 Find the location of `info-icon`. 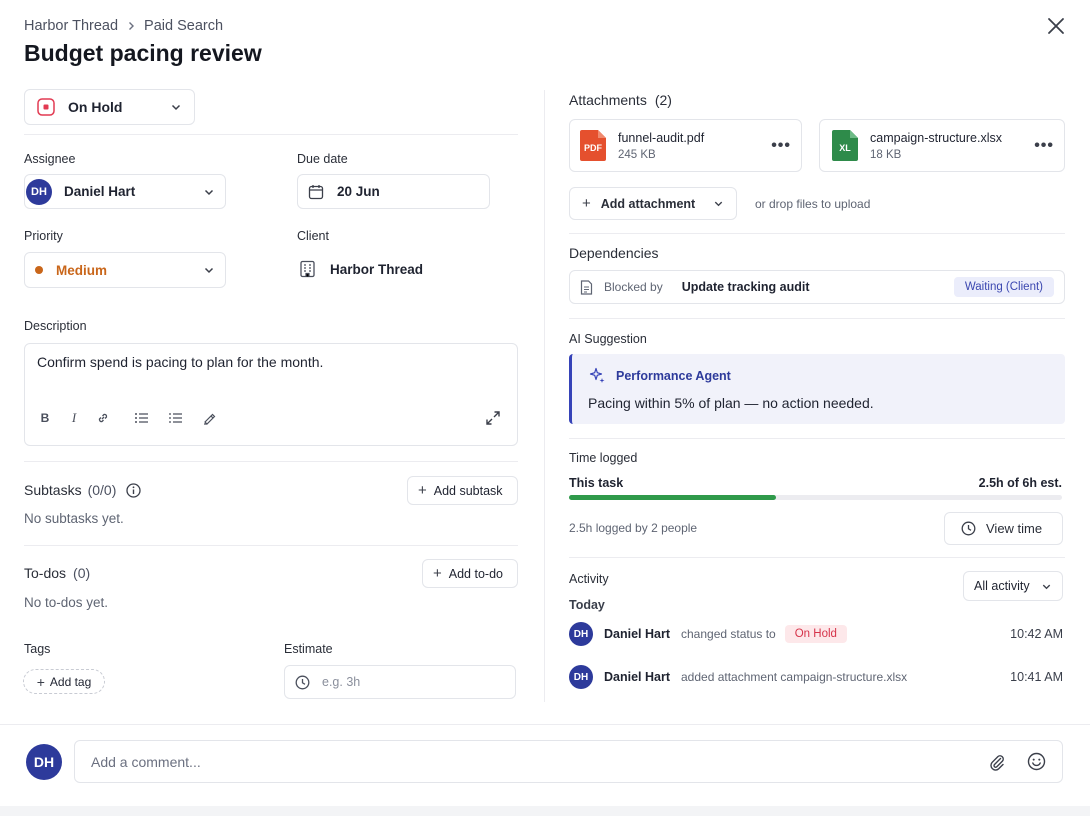

info-icon is located at coordinates (134, 490).